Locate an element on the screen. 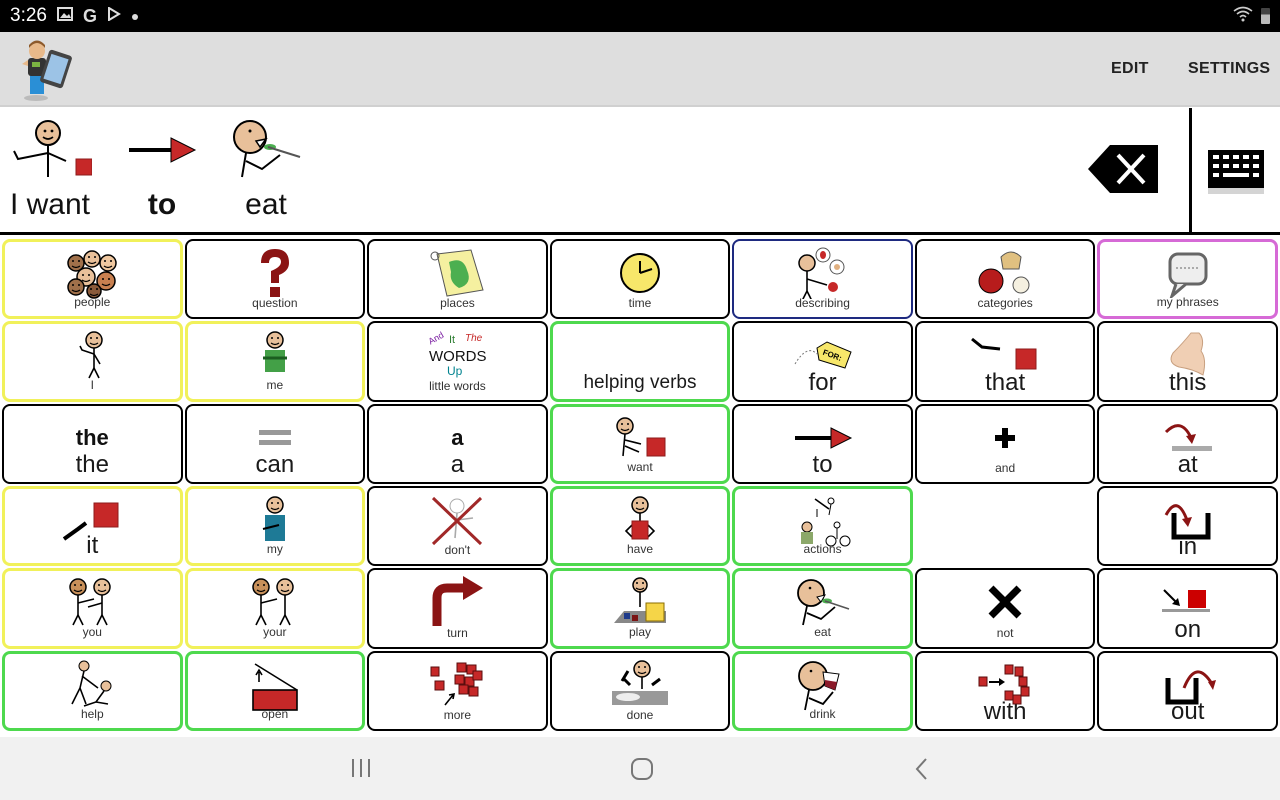  symbol-button-done: done is located at coordinates (640, 690).